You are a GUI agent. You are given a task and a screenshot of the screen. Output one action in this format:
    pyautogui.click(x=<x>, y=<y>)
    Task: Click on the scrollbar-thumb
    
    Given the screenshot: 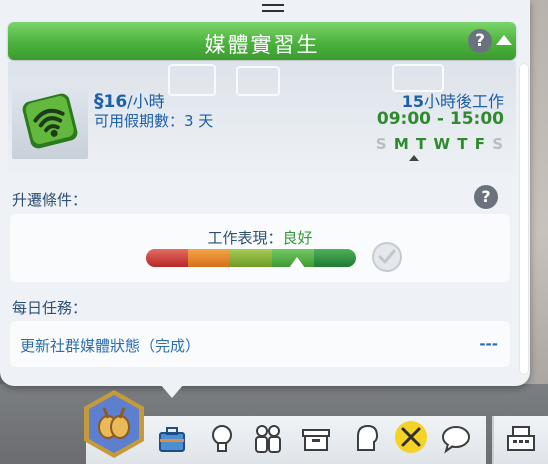 What is the action you would take?
    pyautogui.click(x=524, y=219)
    